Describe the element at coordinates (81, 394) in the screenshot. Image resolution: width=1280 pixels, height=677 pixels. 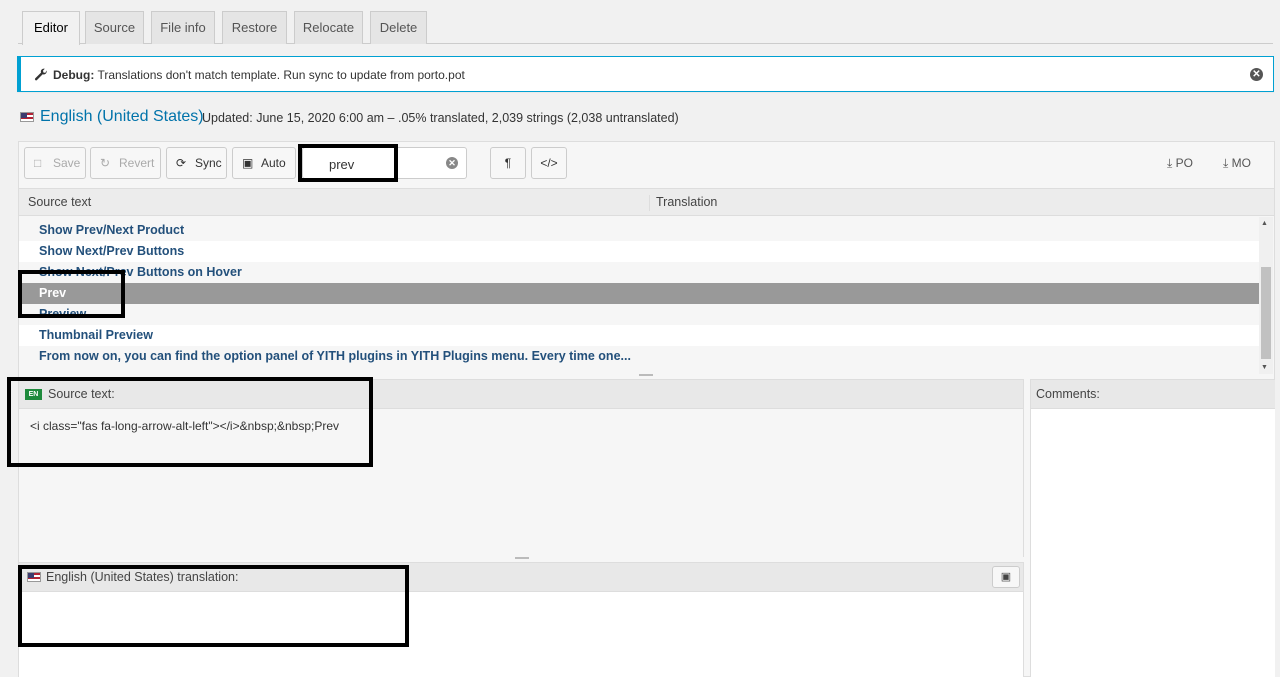
I see `source-pane-label: Source text:` at that location.